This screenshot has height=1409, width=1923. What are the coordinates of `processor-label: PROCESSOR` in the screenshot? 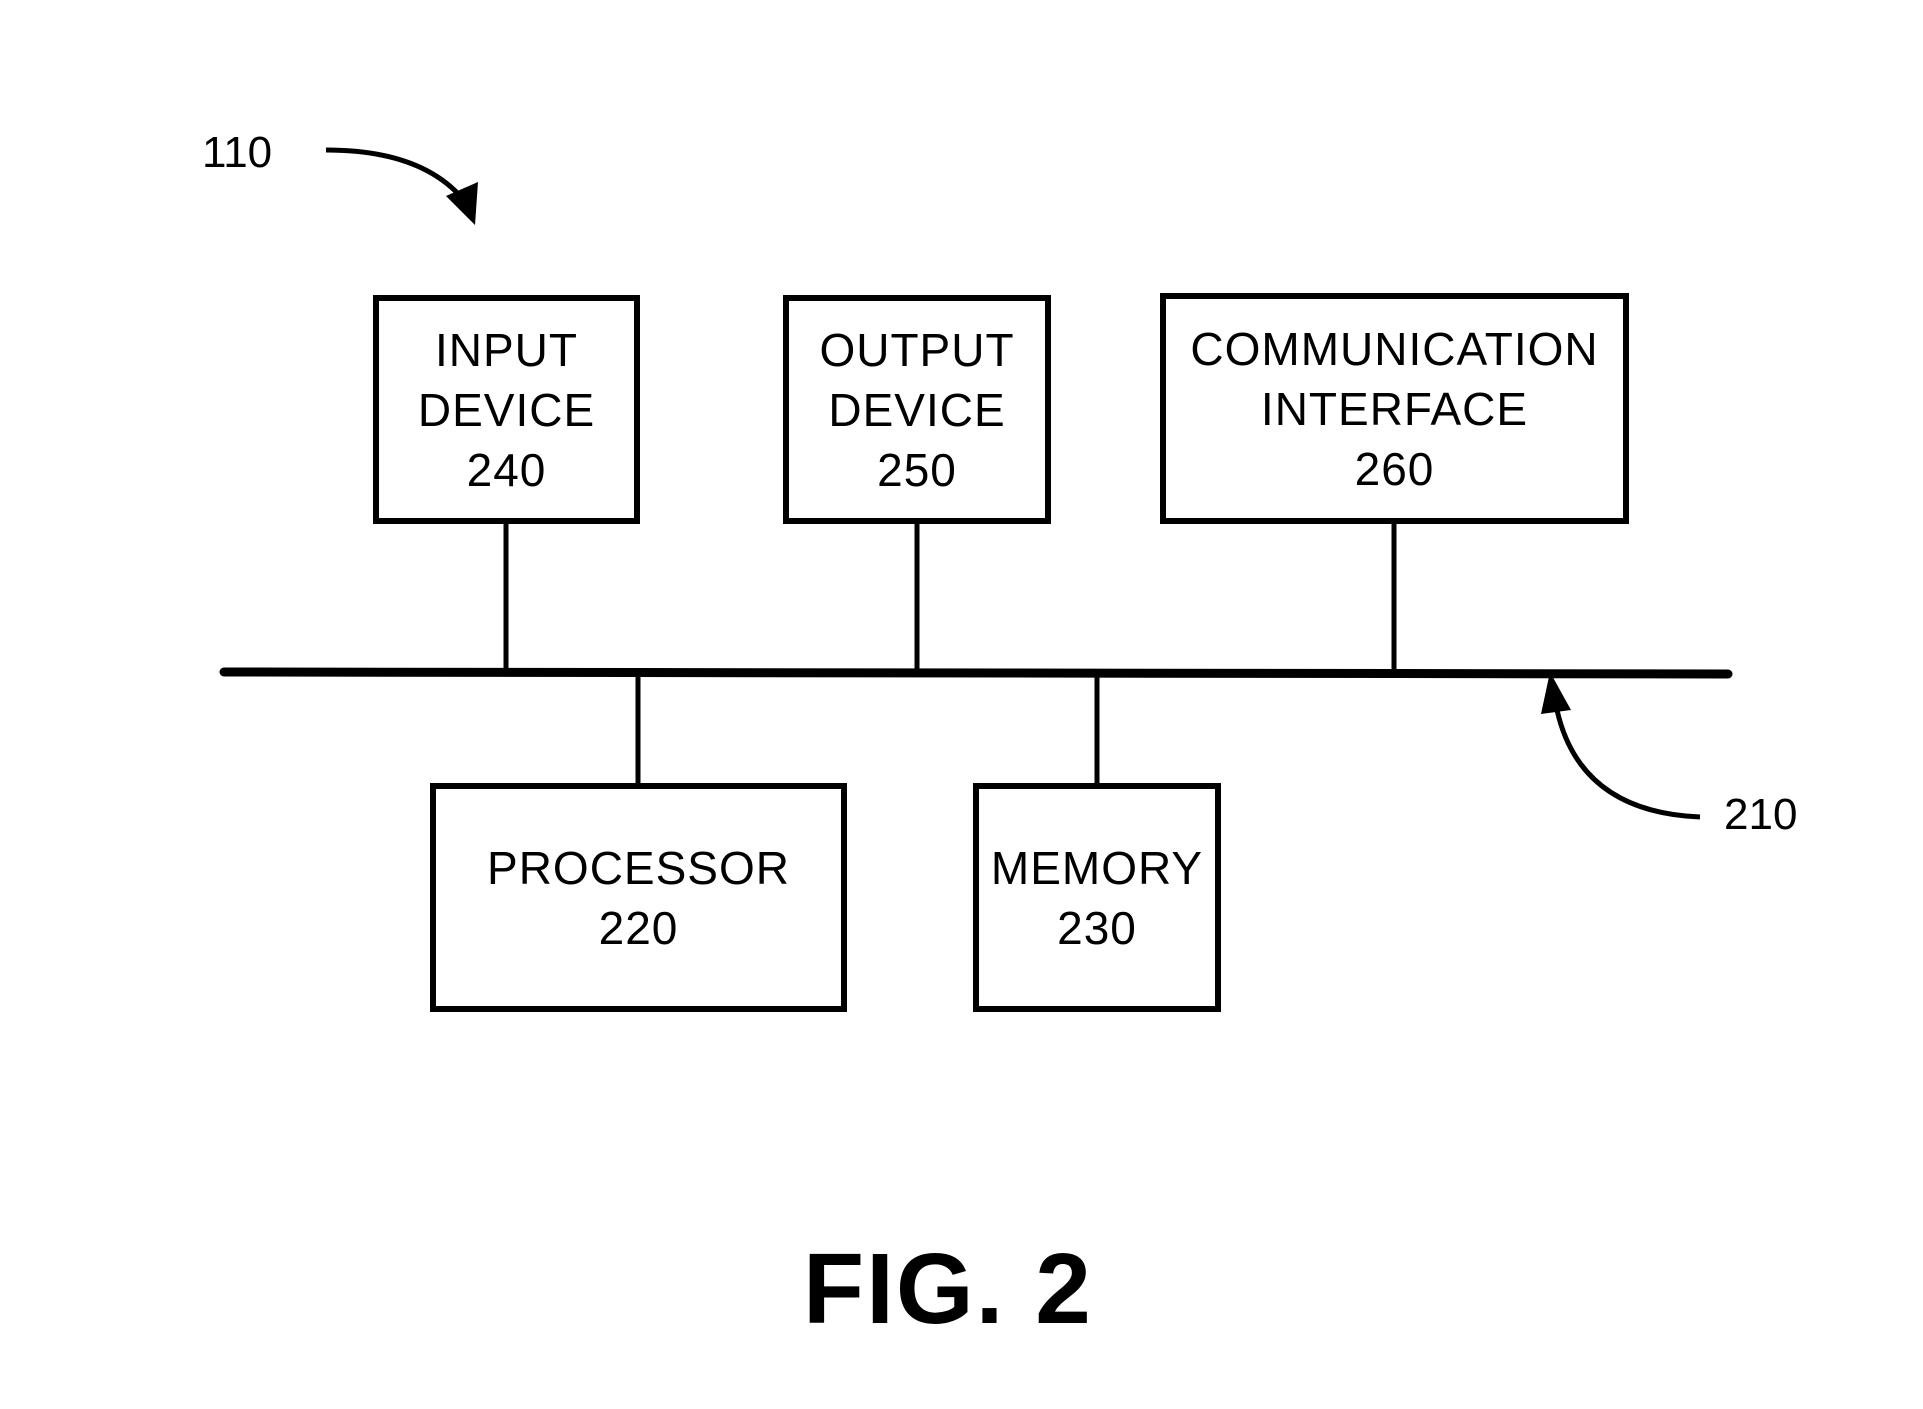 It's located at (638, 867).